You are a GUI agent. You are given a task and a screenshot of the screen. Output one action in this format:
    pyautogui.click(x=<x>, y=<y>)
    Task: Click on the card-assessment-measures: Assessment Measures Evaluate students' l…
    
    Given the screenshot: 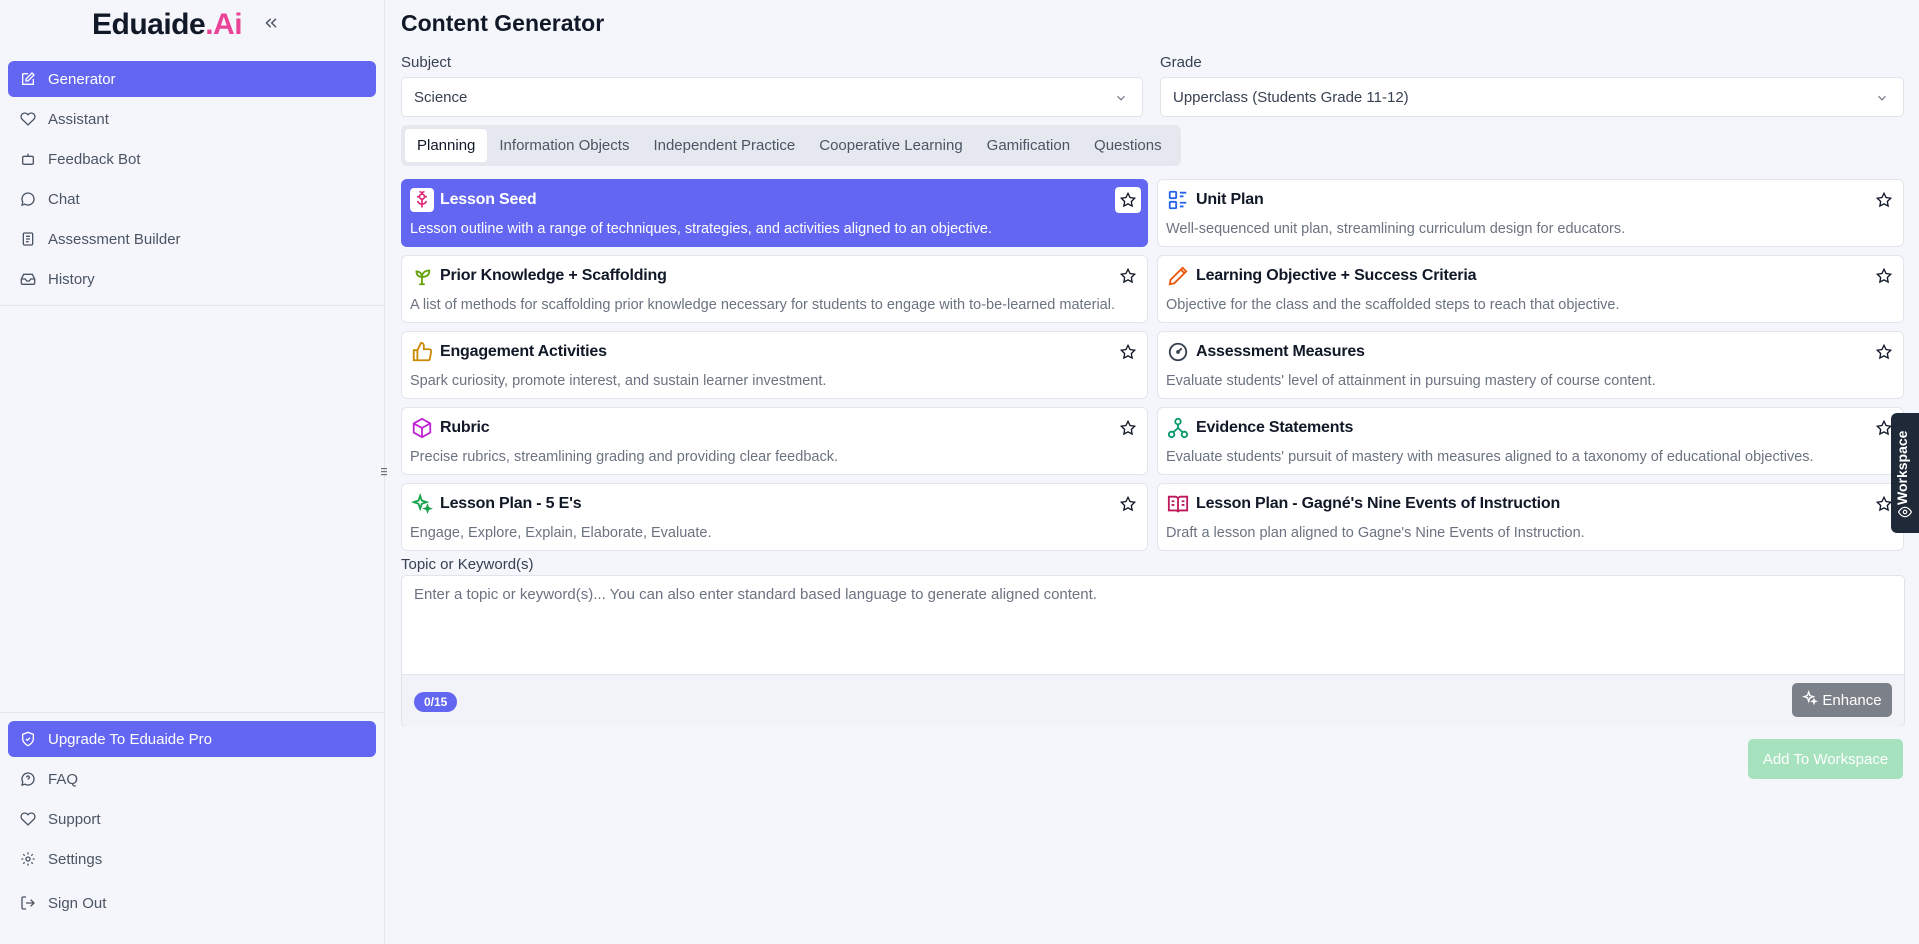 What is the action you would take?
    pyautogui.click(x=1530, y=365)
    